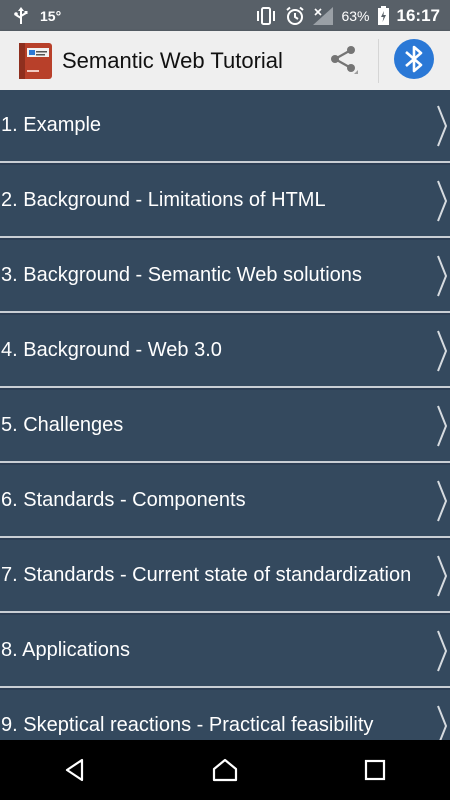 This screenshot has width=450, height=800. I want to click on list-item-label: 6. Standards - Components, so click(123, 500).